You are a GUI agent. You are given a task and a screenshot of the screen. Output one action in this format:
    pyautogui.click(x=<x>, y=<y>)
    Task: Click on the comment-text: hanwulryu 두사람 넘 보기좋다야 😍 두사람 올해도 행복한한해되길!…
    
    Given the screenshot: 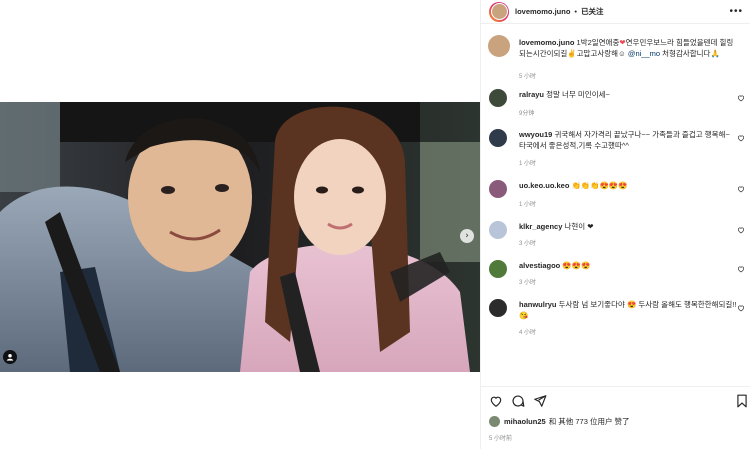 What is the action you would take?
    pyautogui.click(x=628, y=310)
    